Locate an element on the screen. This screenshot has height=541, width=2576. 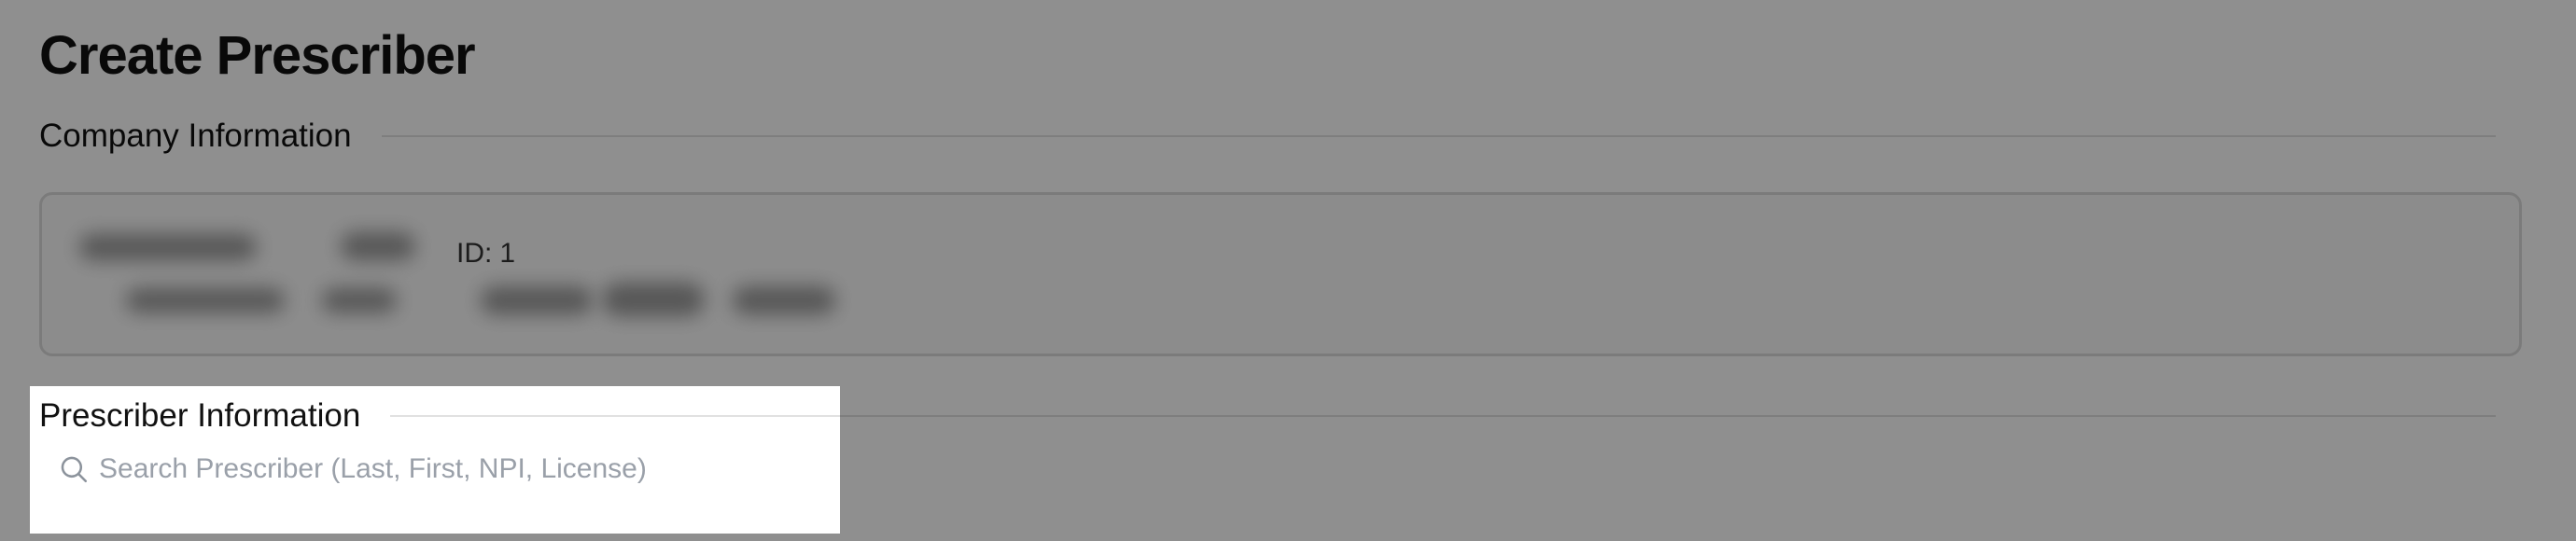
prescriber-search is located at coordinates (452, 469).